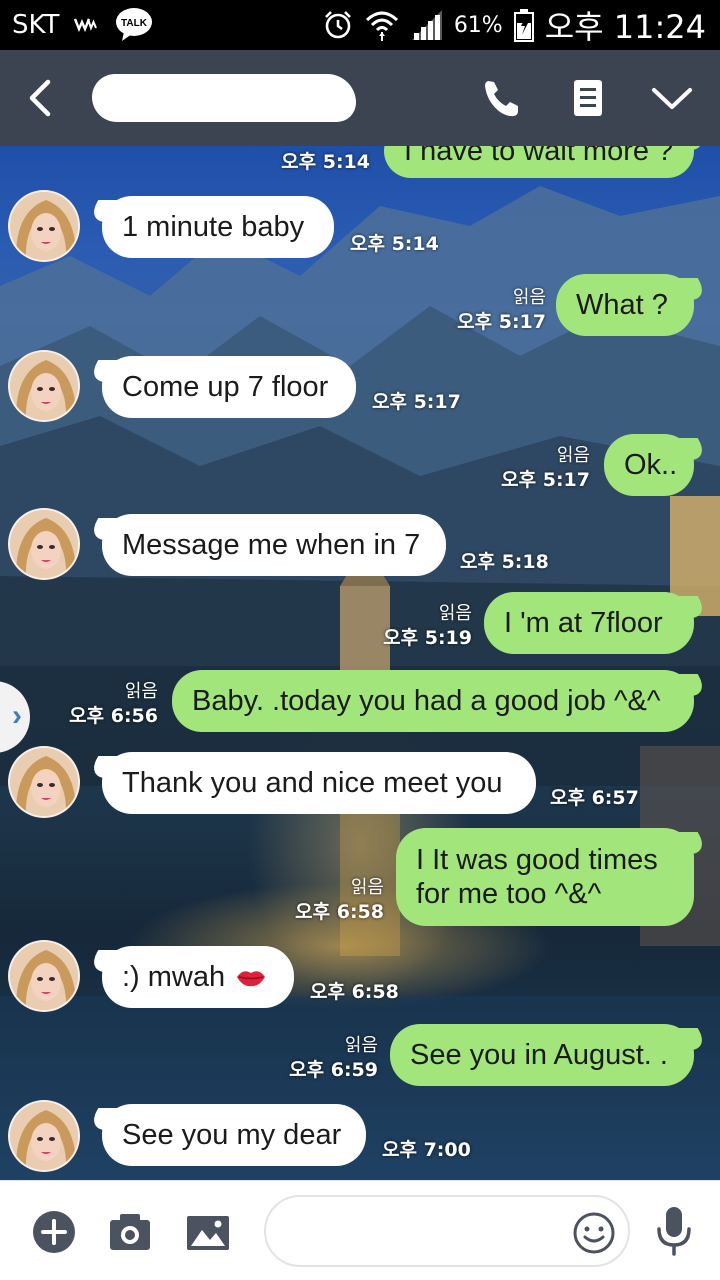 The image size is (720, 1280). I want to click on message-input, so click(421, 1231).